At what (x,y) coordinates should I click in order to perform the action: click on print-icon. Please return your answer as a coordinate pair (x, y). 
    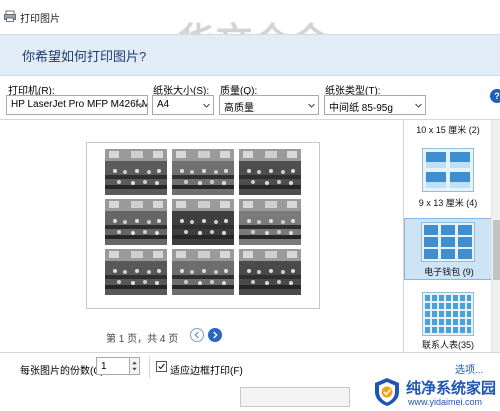
    Looking at the image, I should click on (10, 16).